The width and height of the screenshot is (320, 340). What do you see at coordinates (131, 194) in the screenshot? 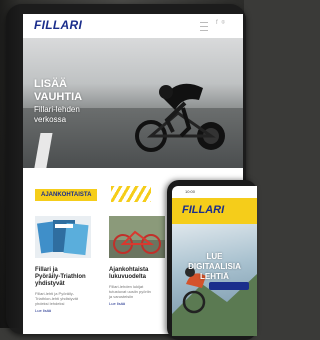
I see `decorative-stripes` at bounding box center [131, 194].